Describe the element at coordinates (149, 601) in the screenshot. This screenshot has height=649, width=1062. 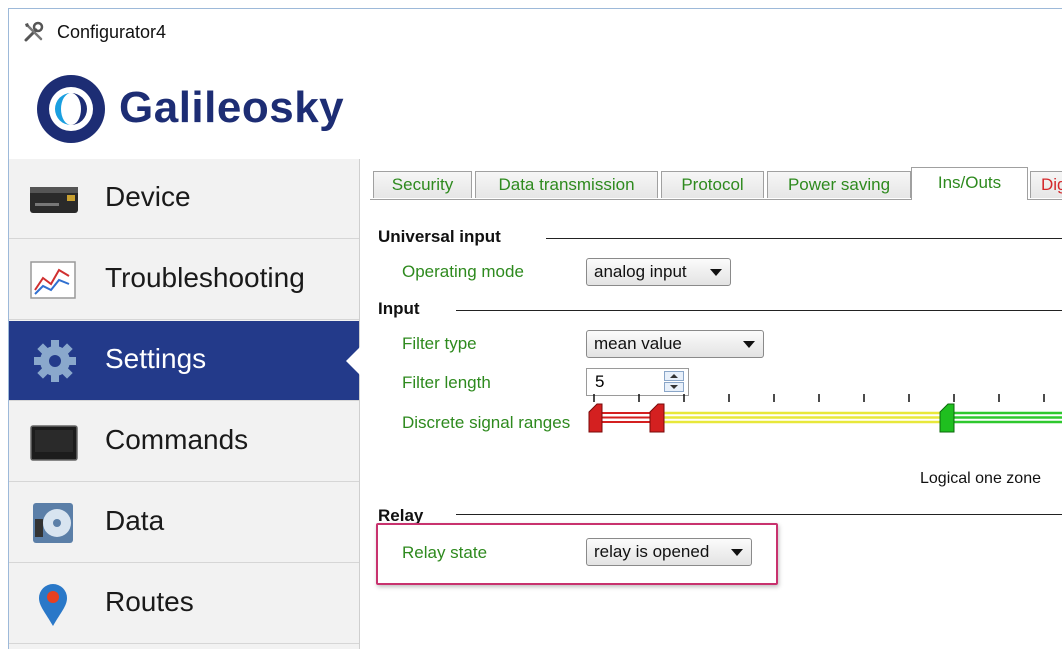
I see `sidebar-item-label: Routes` at that location.